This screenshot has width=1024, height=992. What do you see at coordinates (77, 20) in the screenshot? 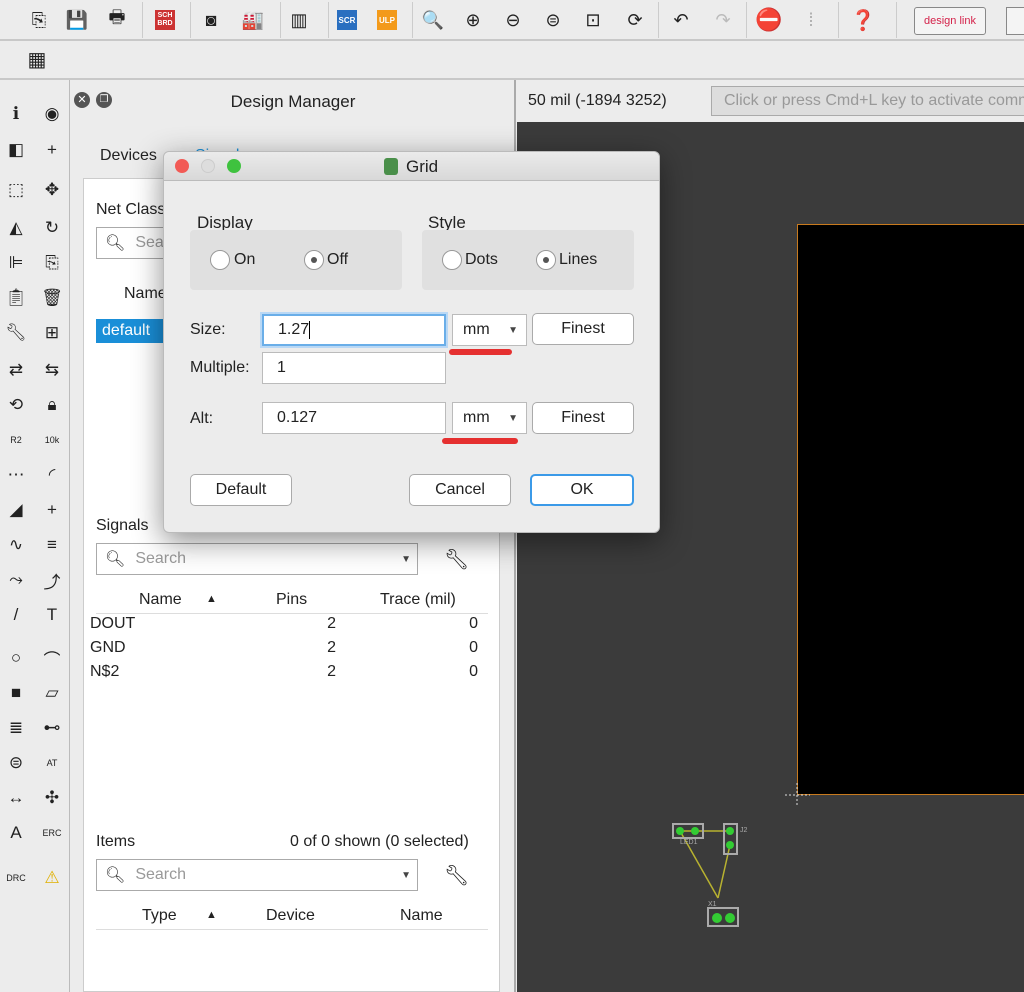
I see `save-icon: 💾` at bounding box center [77, 20].